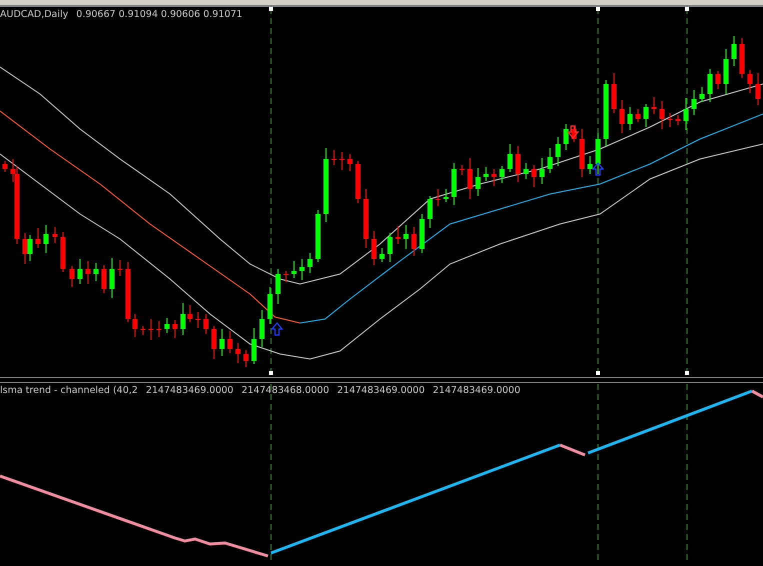 The image size is (763, 566). Describe the element at coordinates (285, 390) in the screenshot. I see `indicator-value: 2147483468.0000` at that location.